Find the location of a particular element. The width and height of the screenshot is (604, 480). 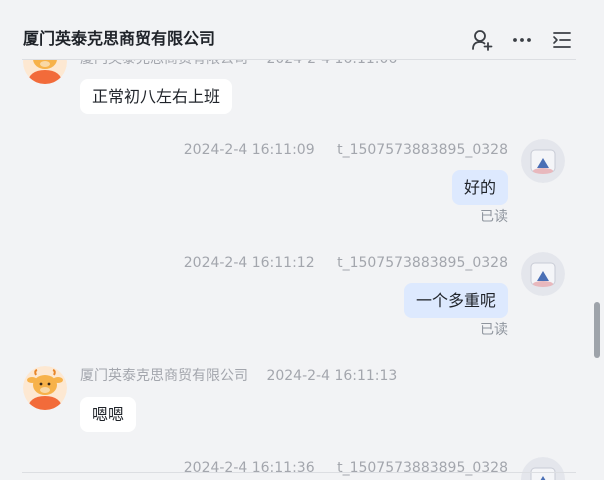

more-icon is located at coordinates (522, 40).